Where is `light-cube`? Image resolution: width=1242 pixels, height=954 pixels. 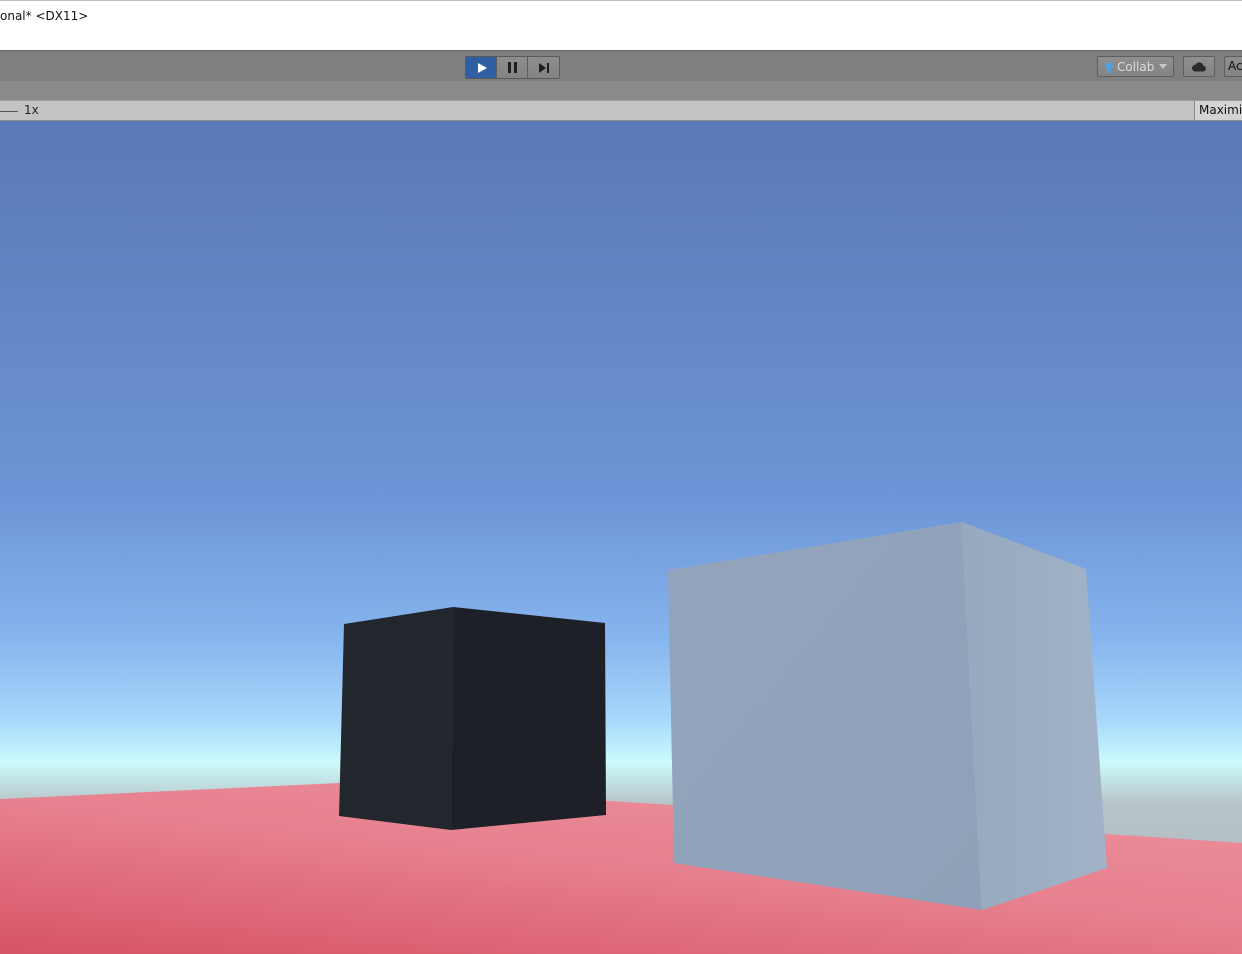
light-cube is located at coordinates (887, 716).